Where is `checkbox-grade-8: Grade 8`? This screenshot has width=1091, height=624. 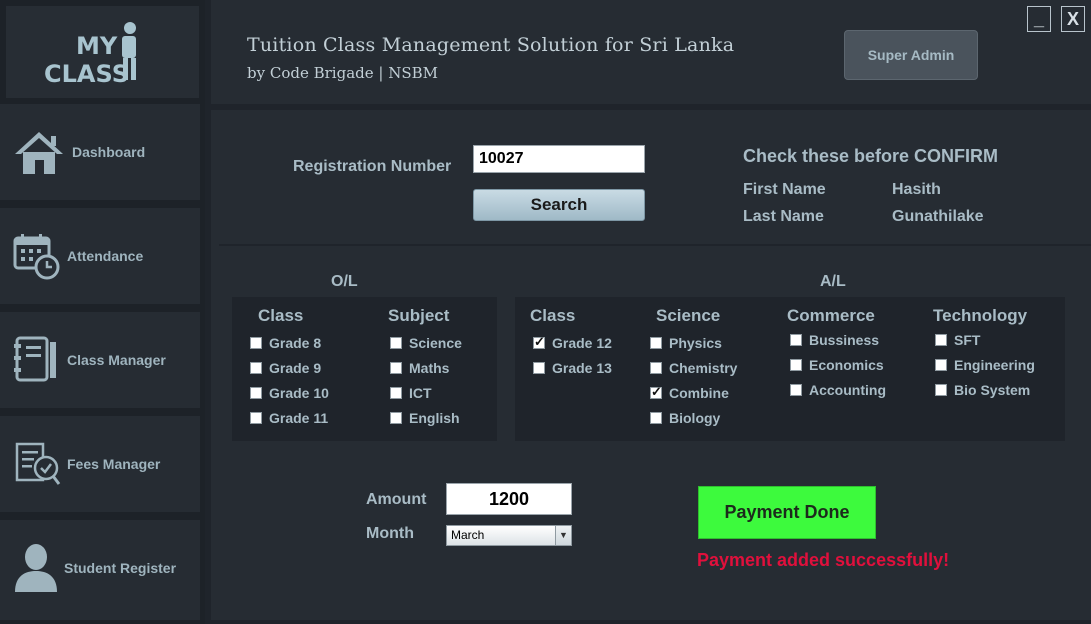
checkbox-grade-8: Grade 8 is located at coordinates (285, 343).